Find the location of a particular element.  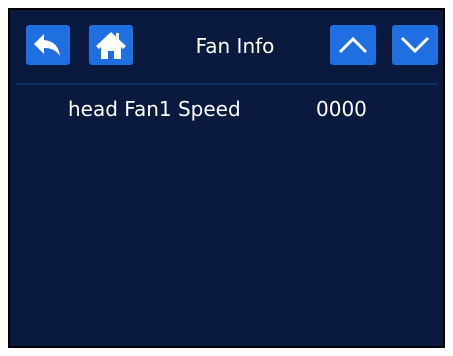

home-button is located at coordinates (111, 45).